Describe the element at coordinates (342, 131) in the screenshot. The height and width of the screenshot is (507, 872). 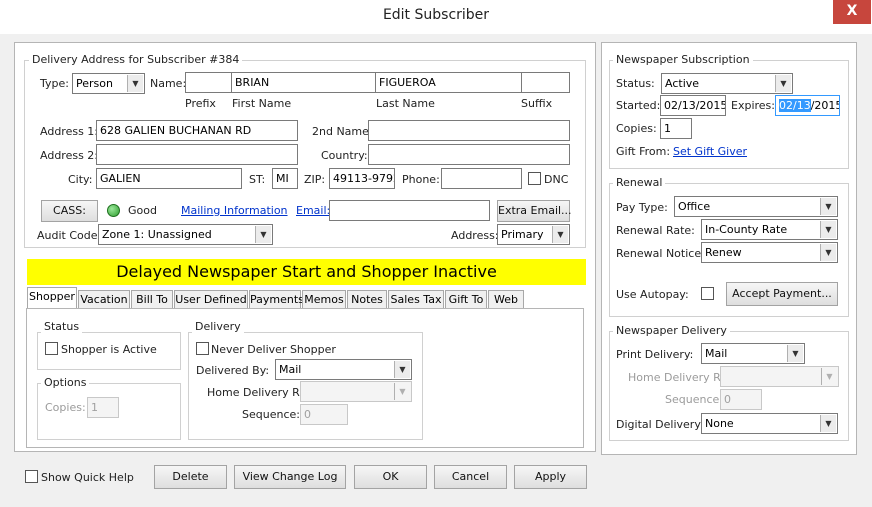
I see `second-name-label: 2nd Name:` at that location.